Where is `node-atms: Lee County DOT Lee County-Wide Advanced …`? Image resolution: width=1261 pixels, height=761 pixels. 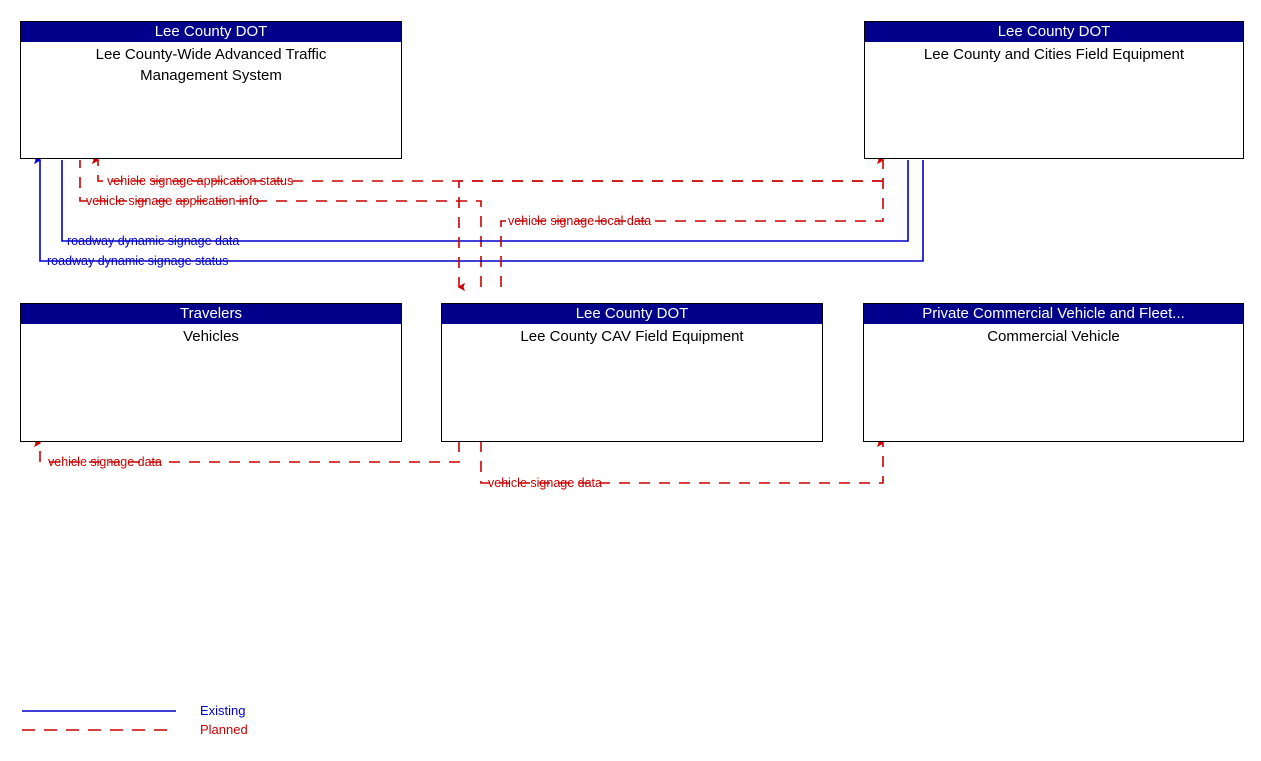 node-atms: Lee County DOT Lee County-Wide Advanced … is located at coordinates (211, 90).